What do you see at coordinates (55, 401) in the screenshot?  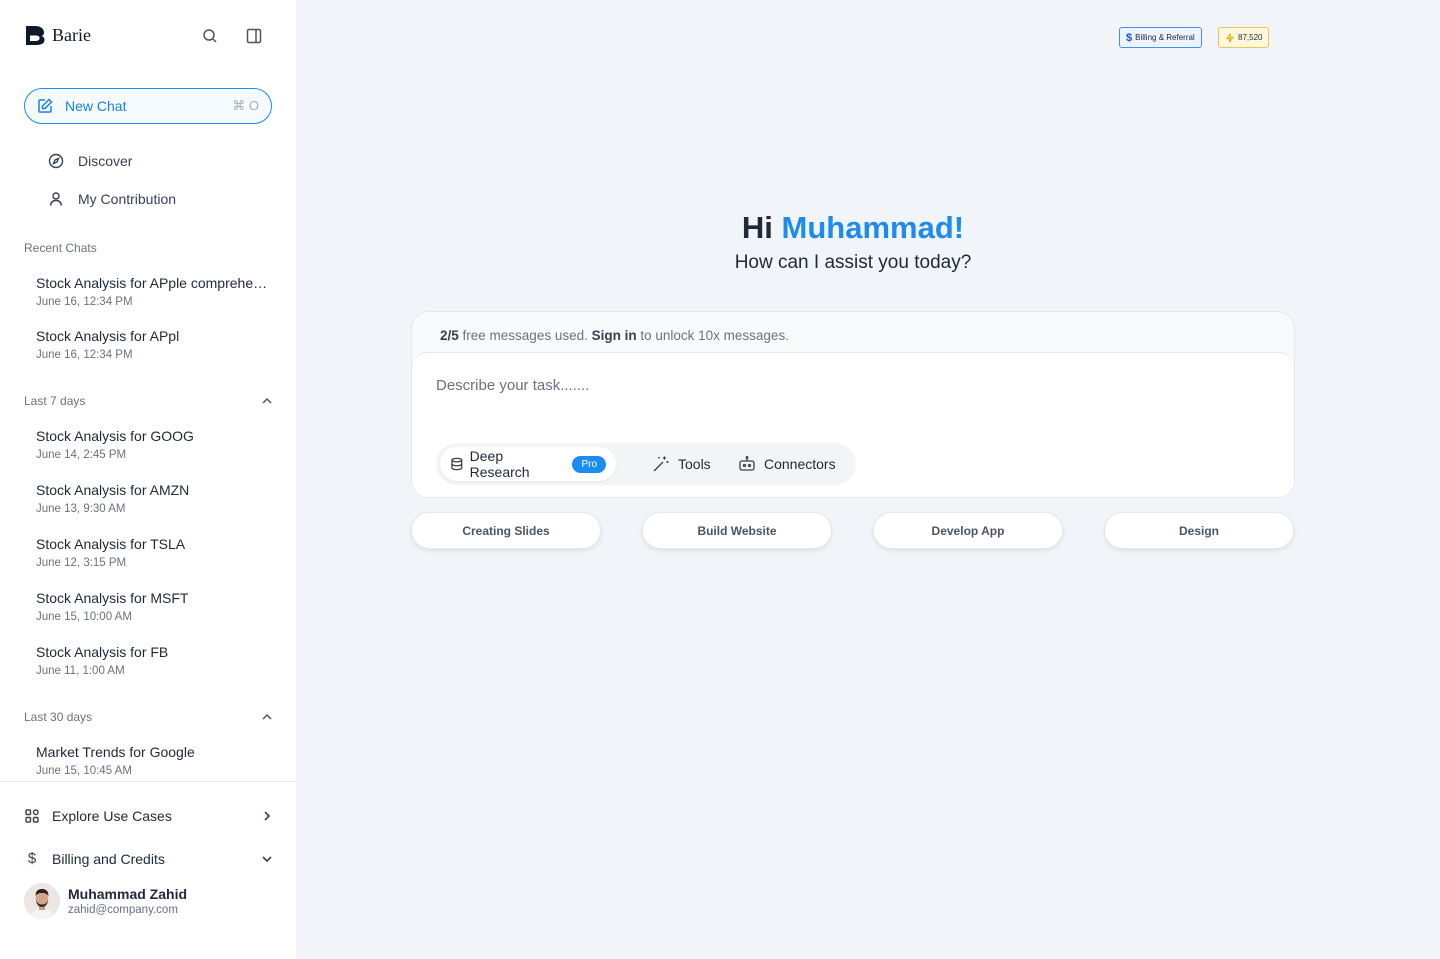 I see `last-7-days-heading: Last 7 days` at bounding box center [55, 401].